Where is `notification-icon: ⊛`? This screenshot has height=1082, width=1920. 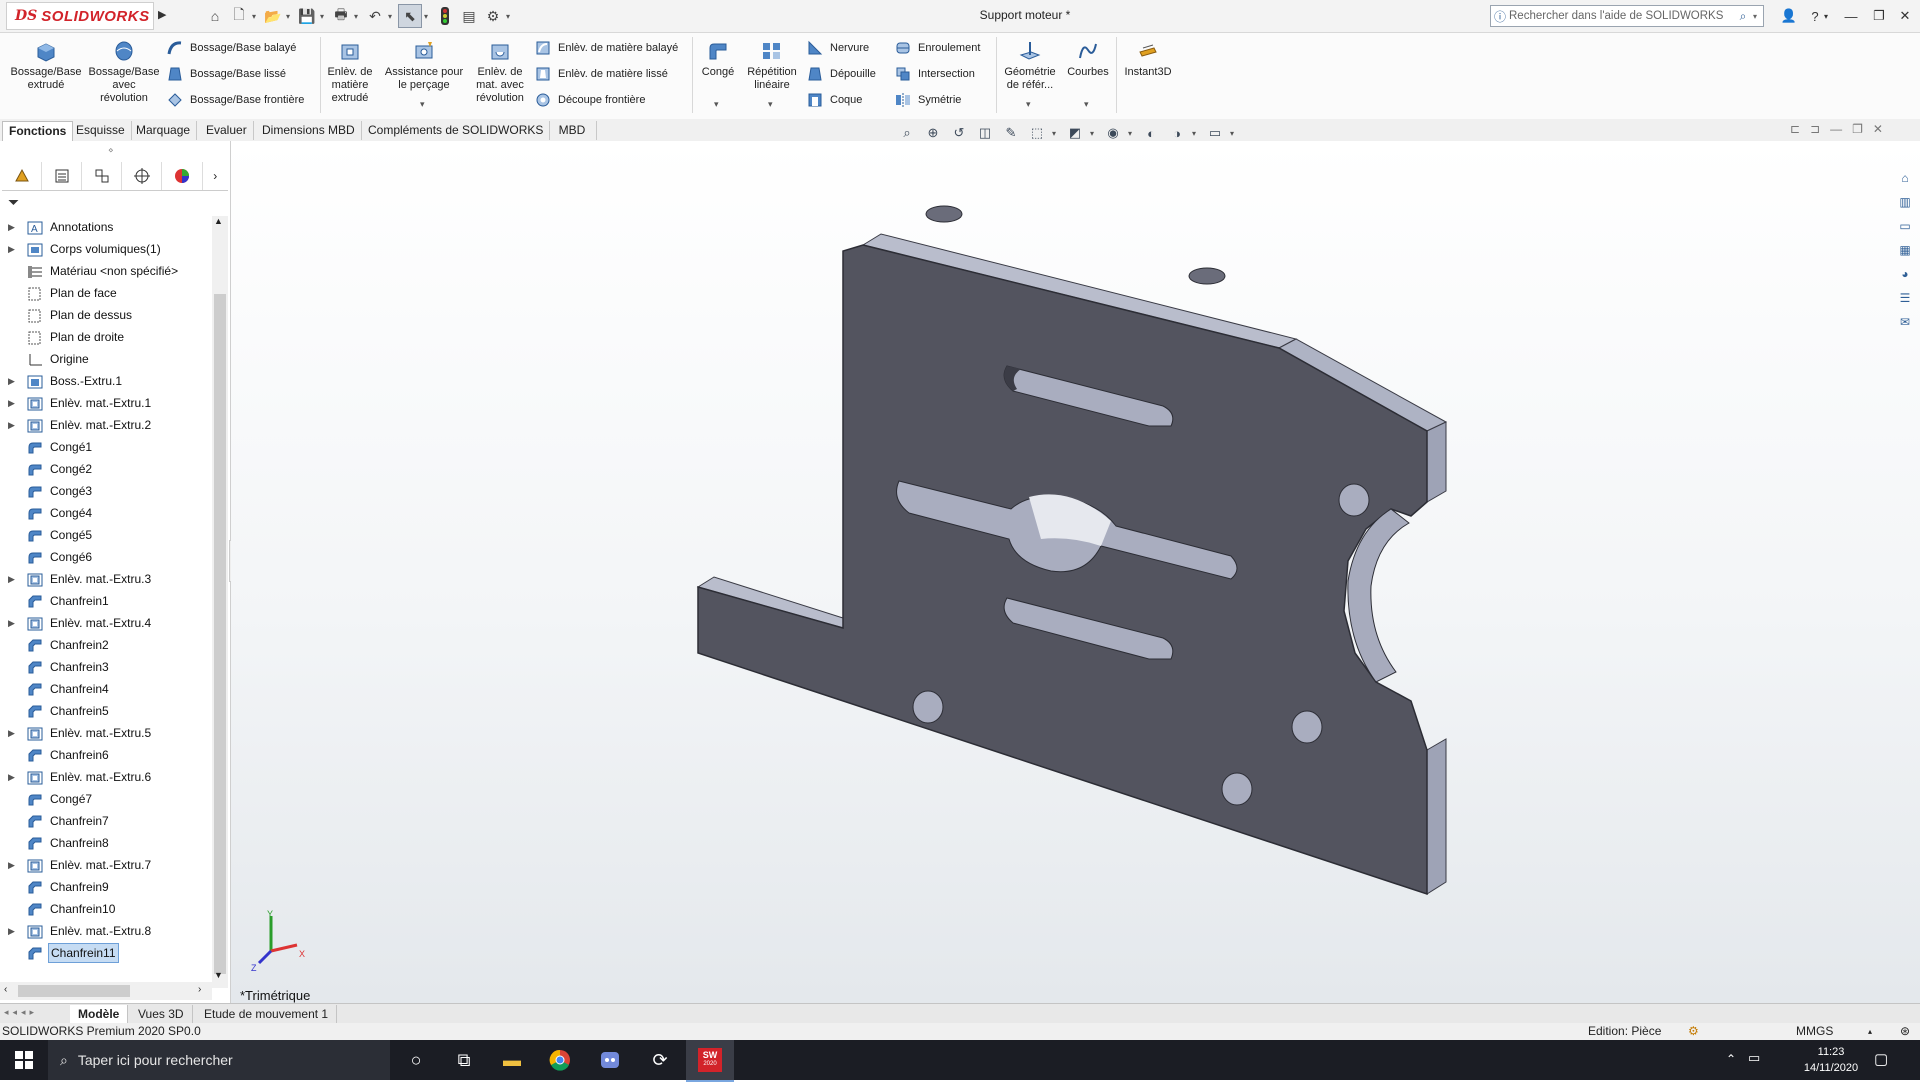
notification-icon: ⊛ is located at coordinates (1905, 1031).